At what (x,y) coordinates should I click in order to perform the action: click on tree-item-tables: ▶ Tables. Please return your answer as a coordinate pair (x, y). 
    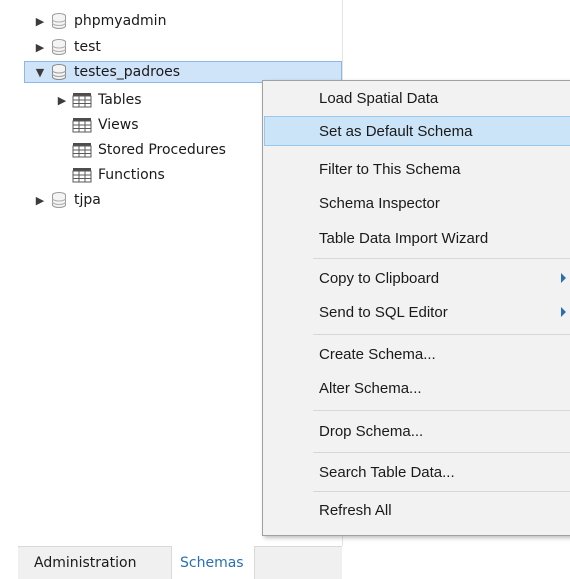
    Looking at the image, I should click on (98, 100).